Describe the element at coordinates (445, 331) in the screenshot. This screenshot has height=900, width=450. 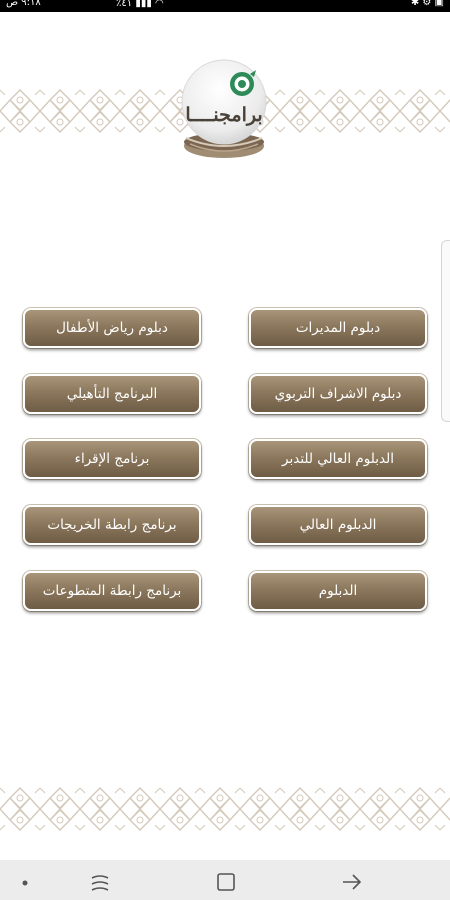
I see `side-panel-handle` at that location.